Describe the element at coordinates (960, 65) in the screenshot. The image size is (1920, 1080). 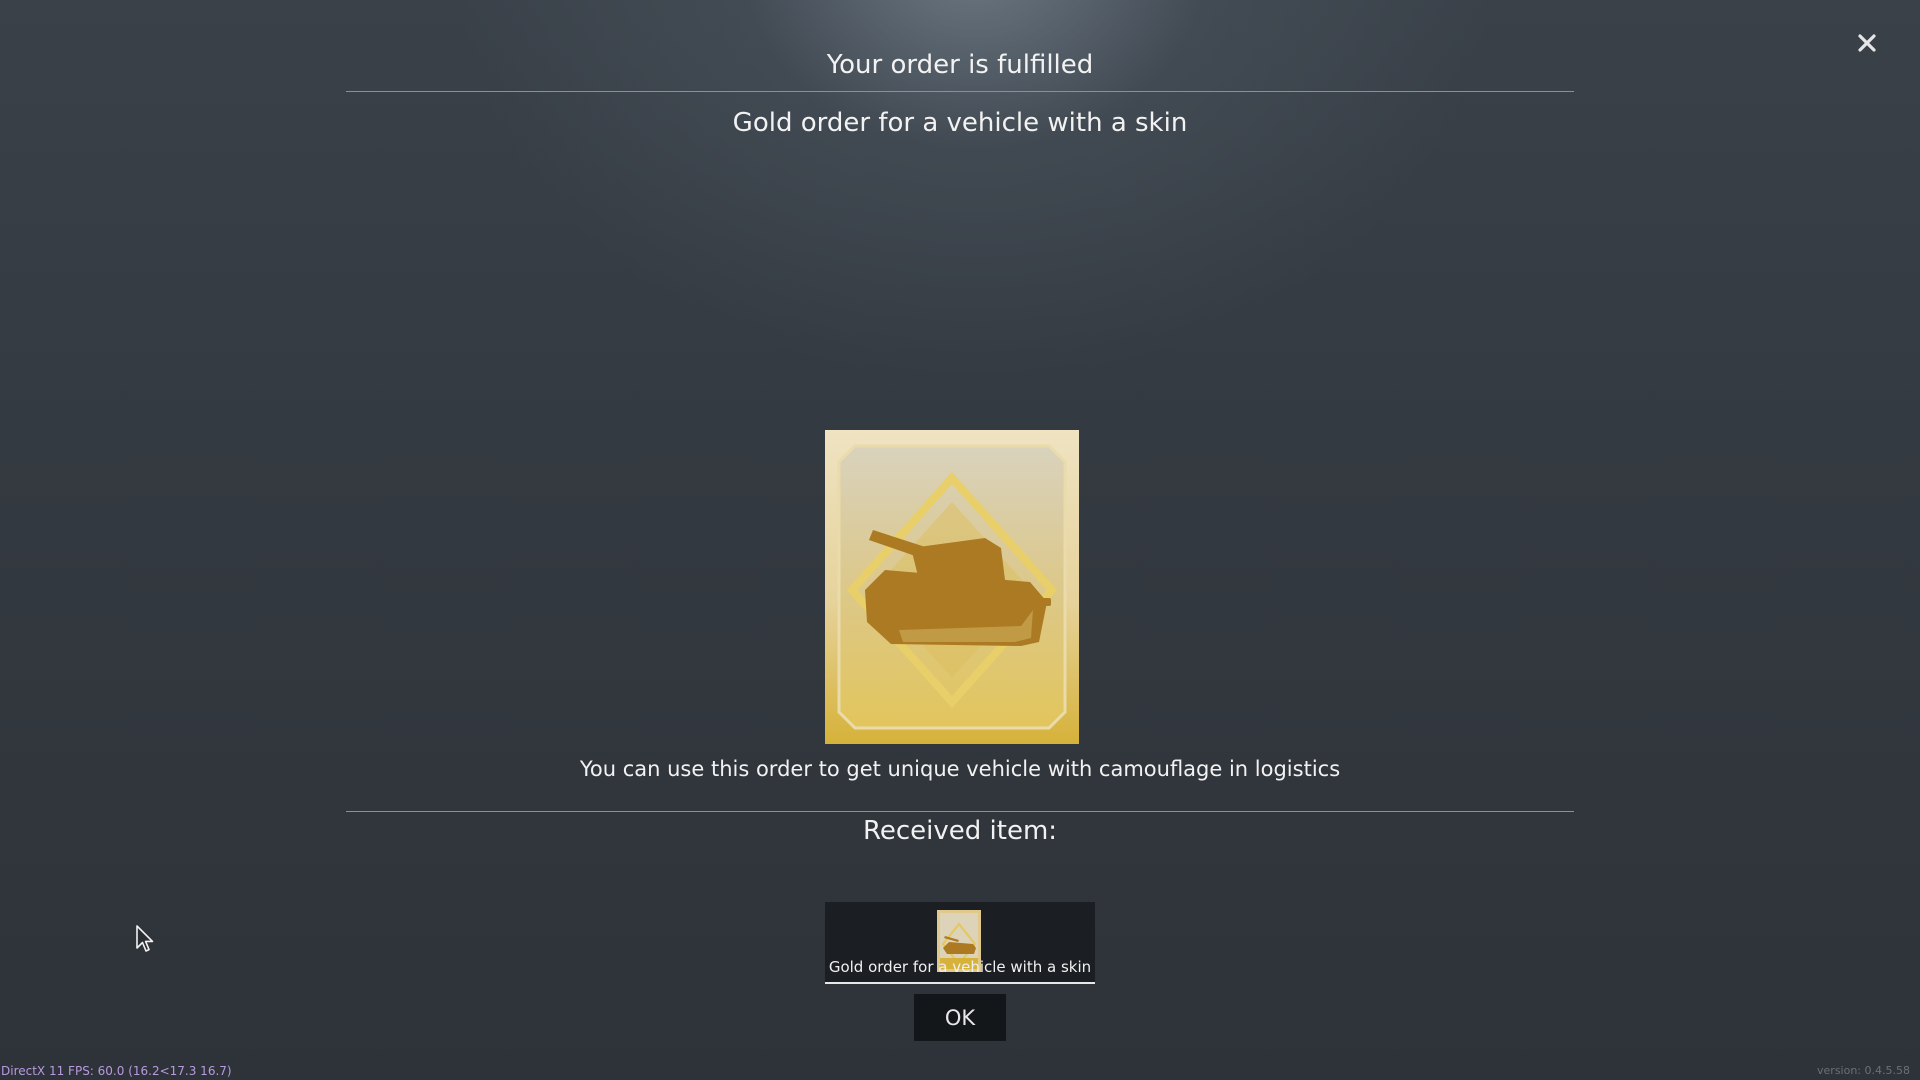
I see `dialog-title: Your order is fulfilled` at that location.